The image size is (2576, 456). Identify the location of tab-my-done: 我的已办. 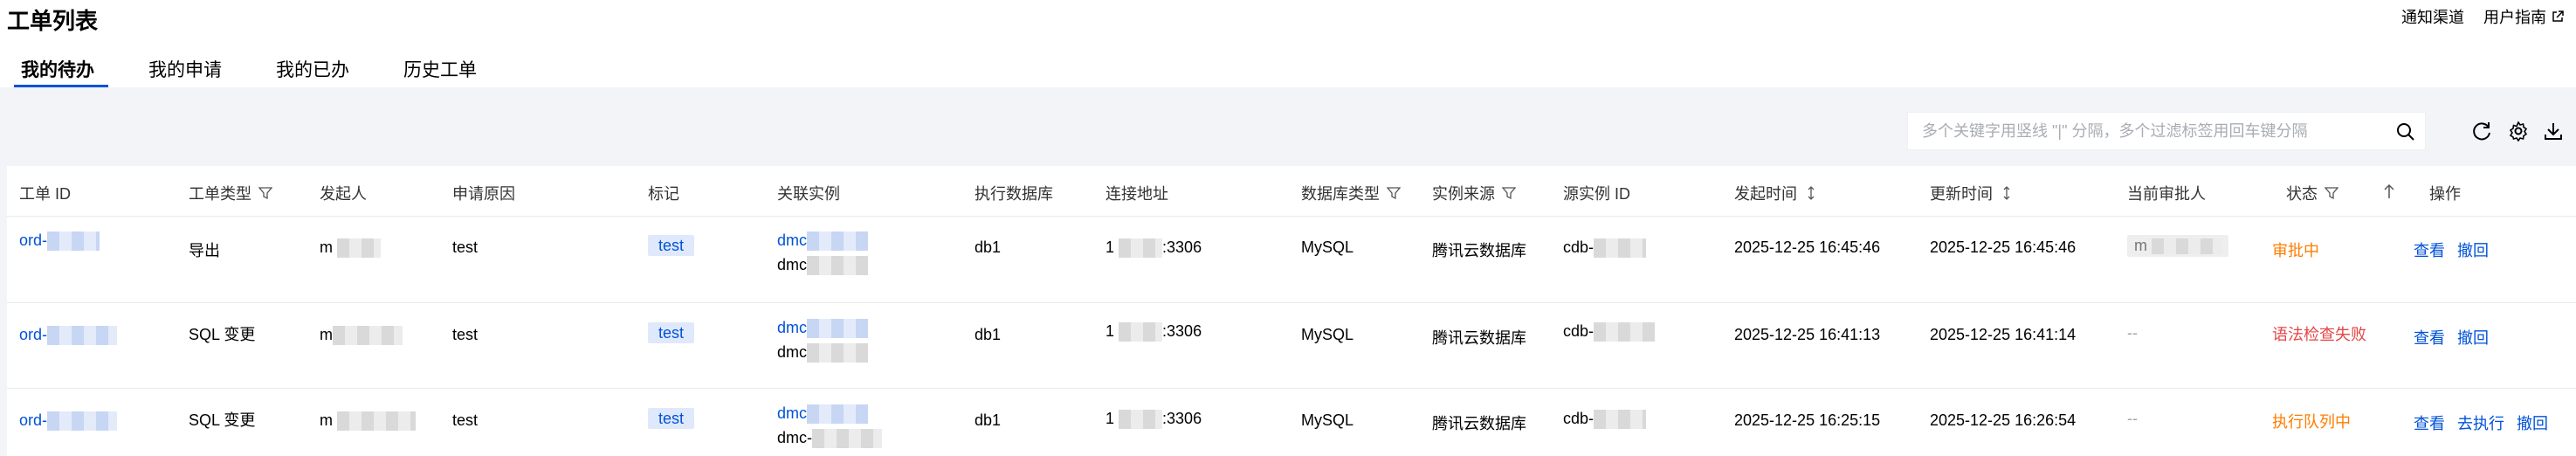
(312, 69).